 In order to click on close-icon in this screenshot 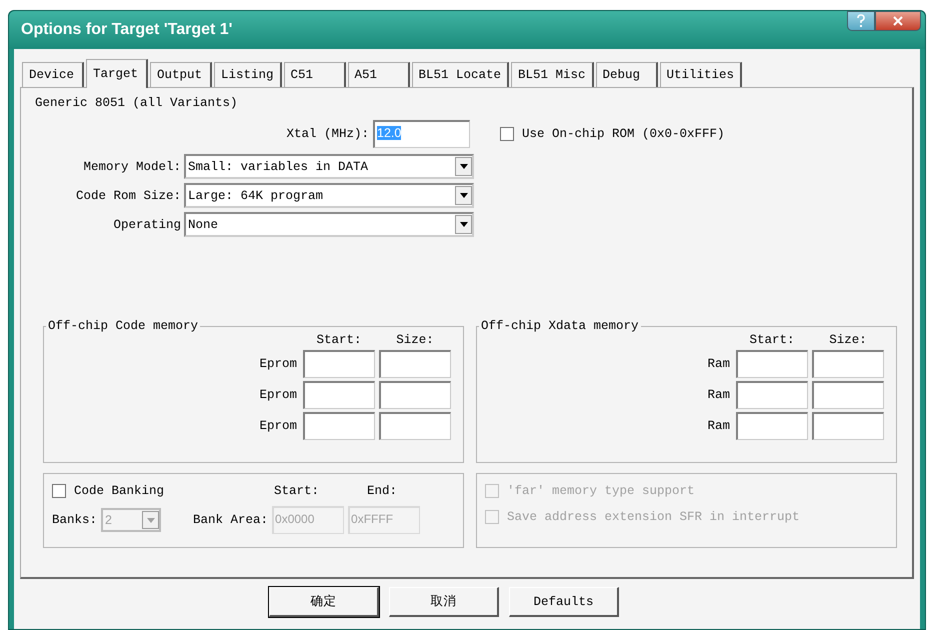, I will do `click(898, 21)`.